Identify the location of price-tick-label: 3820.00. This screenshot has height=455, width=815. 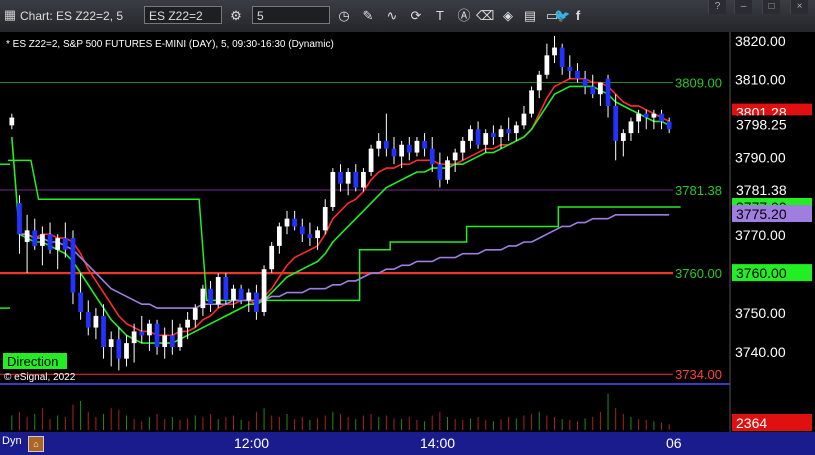
(760, 41).